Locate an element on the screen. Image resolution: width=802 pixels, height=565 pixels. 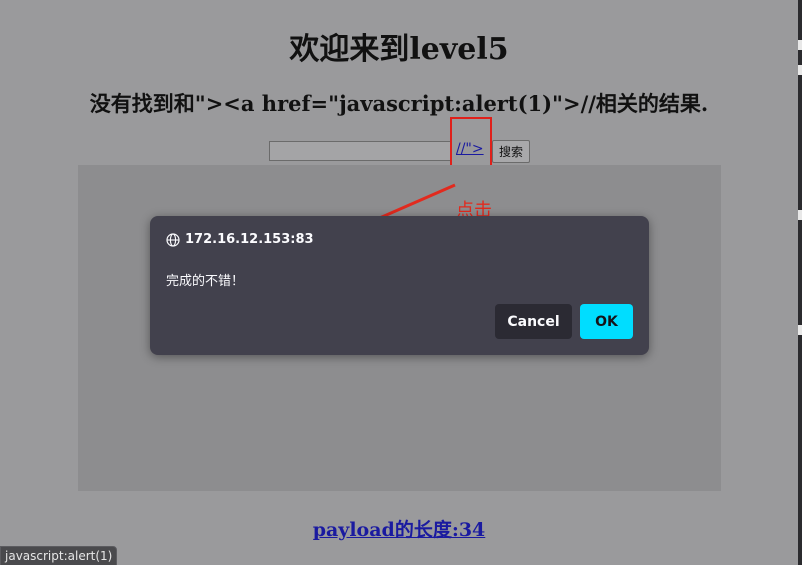
search-button: 搜索 is located at coordinates (511, 151).